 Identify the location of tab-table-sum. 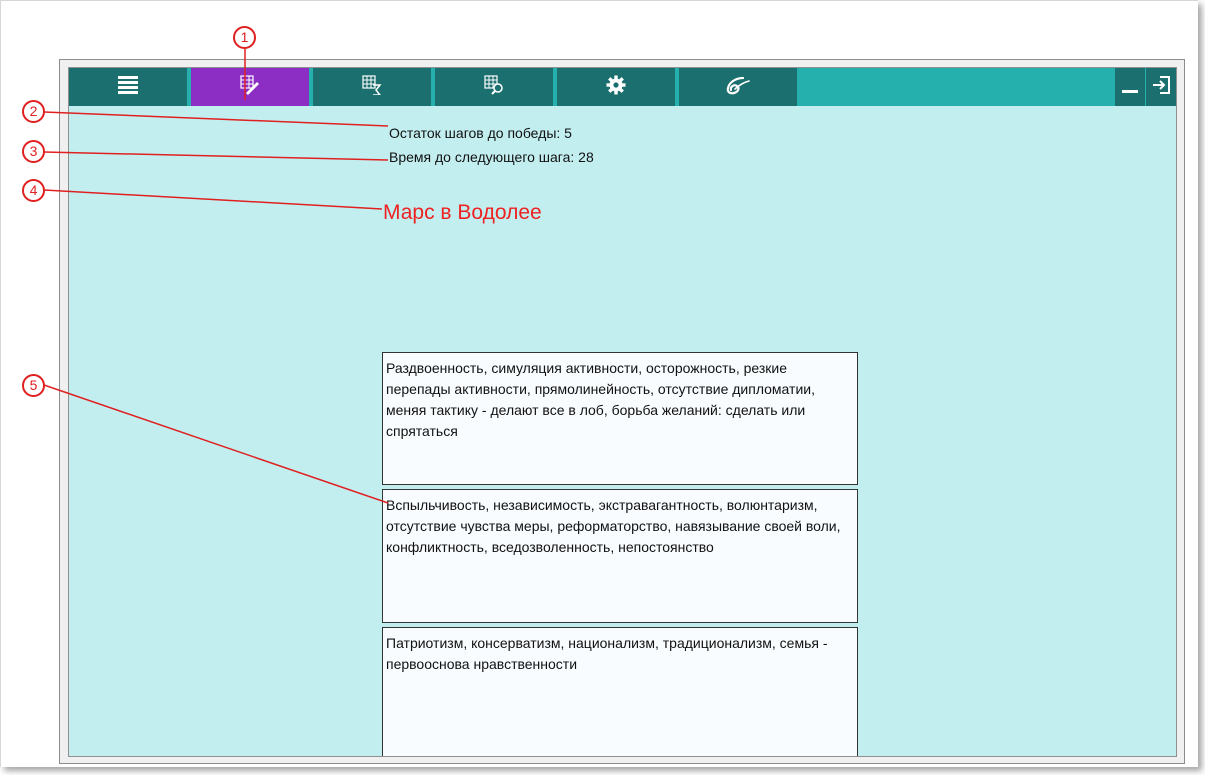
(373, 87).